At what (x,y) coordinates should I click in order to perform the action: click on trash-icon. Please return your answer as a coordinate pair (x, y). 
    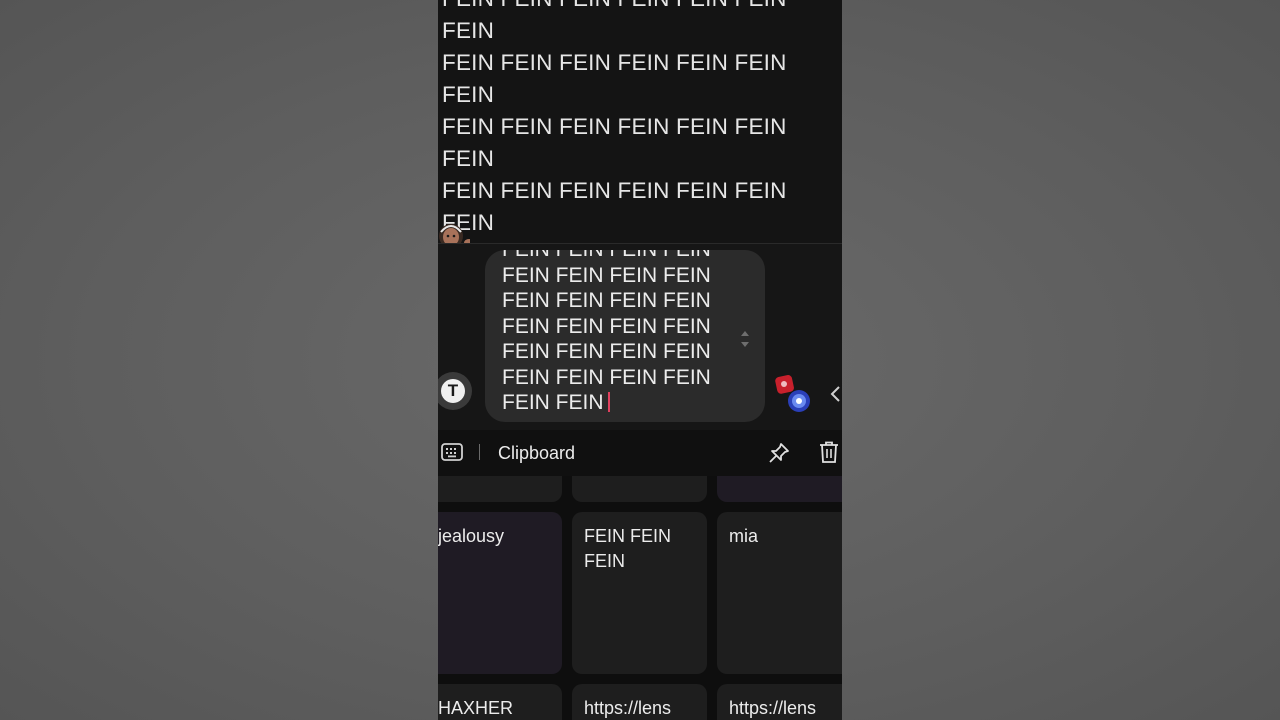
    Looking at the image, I should click on (829, 452).